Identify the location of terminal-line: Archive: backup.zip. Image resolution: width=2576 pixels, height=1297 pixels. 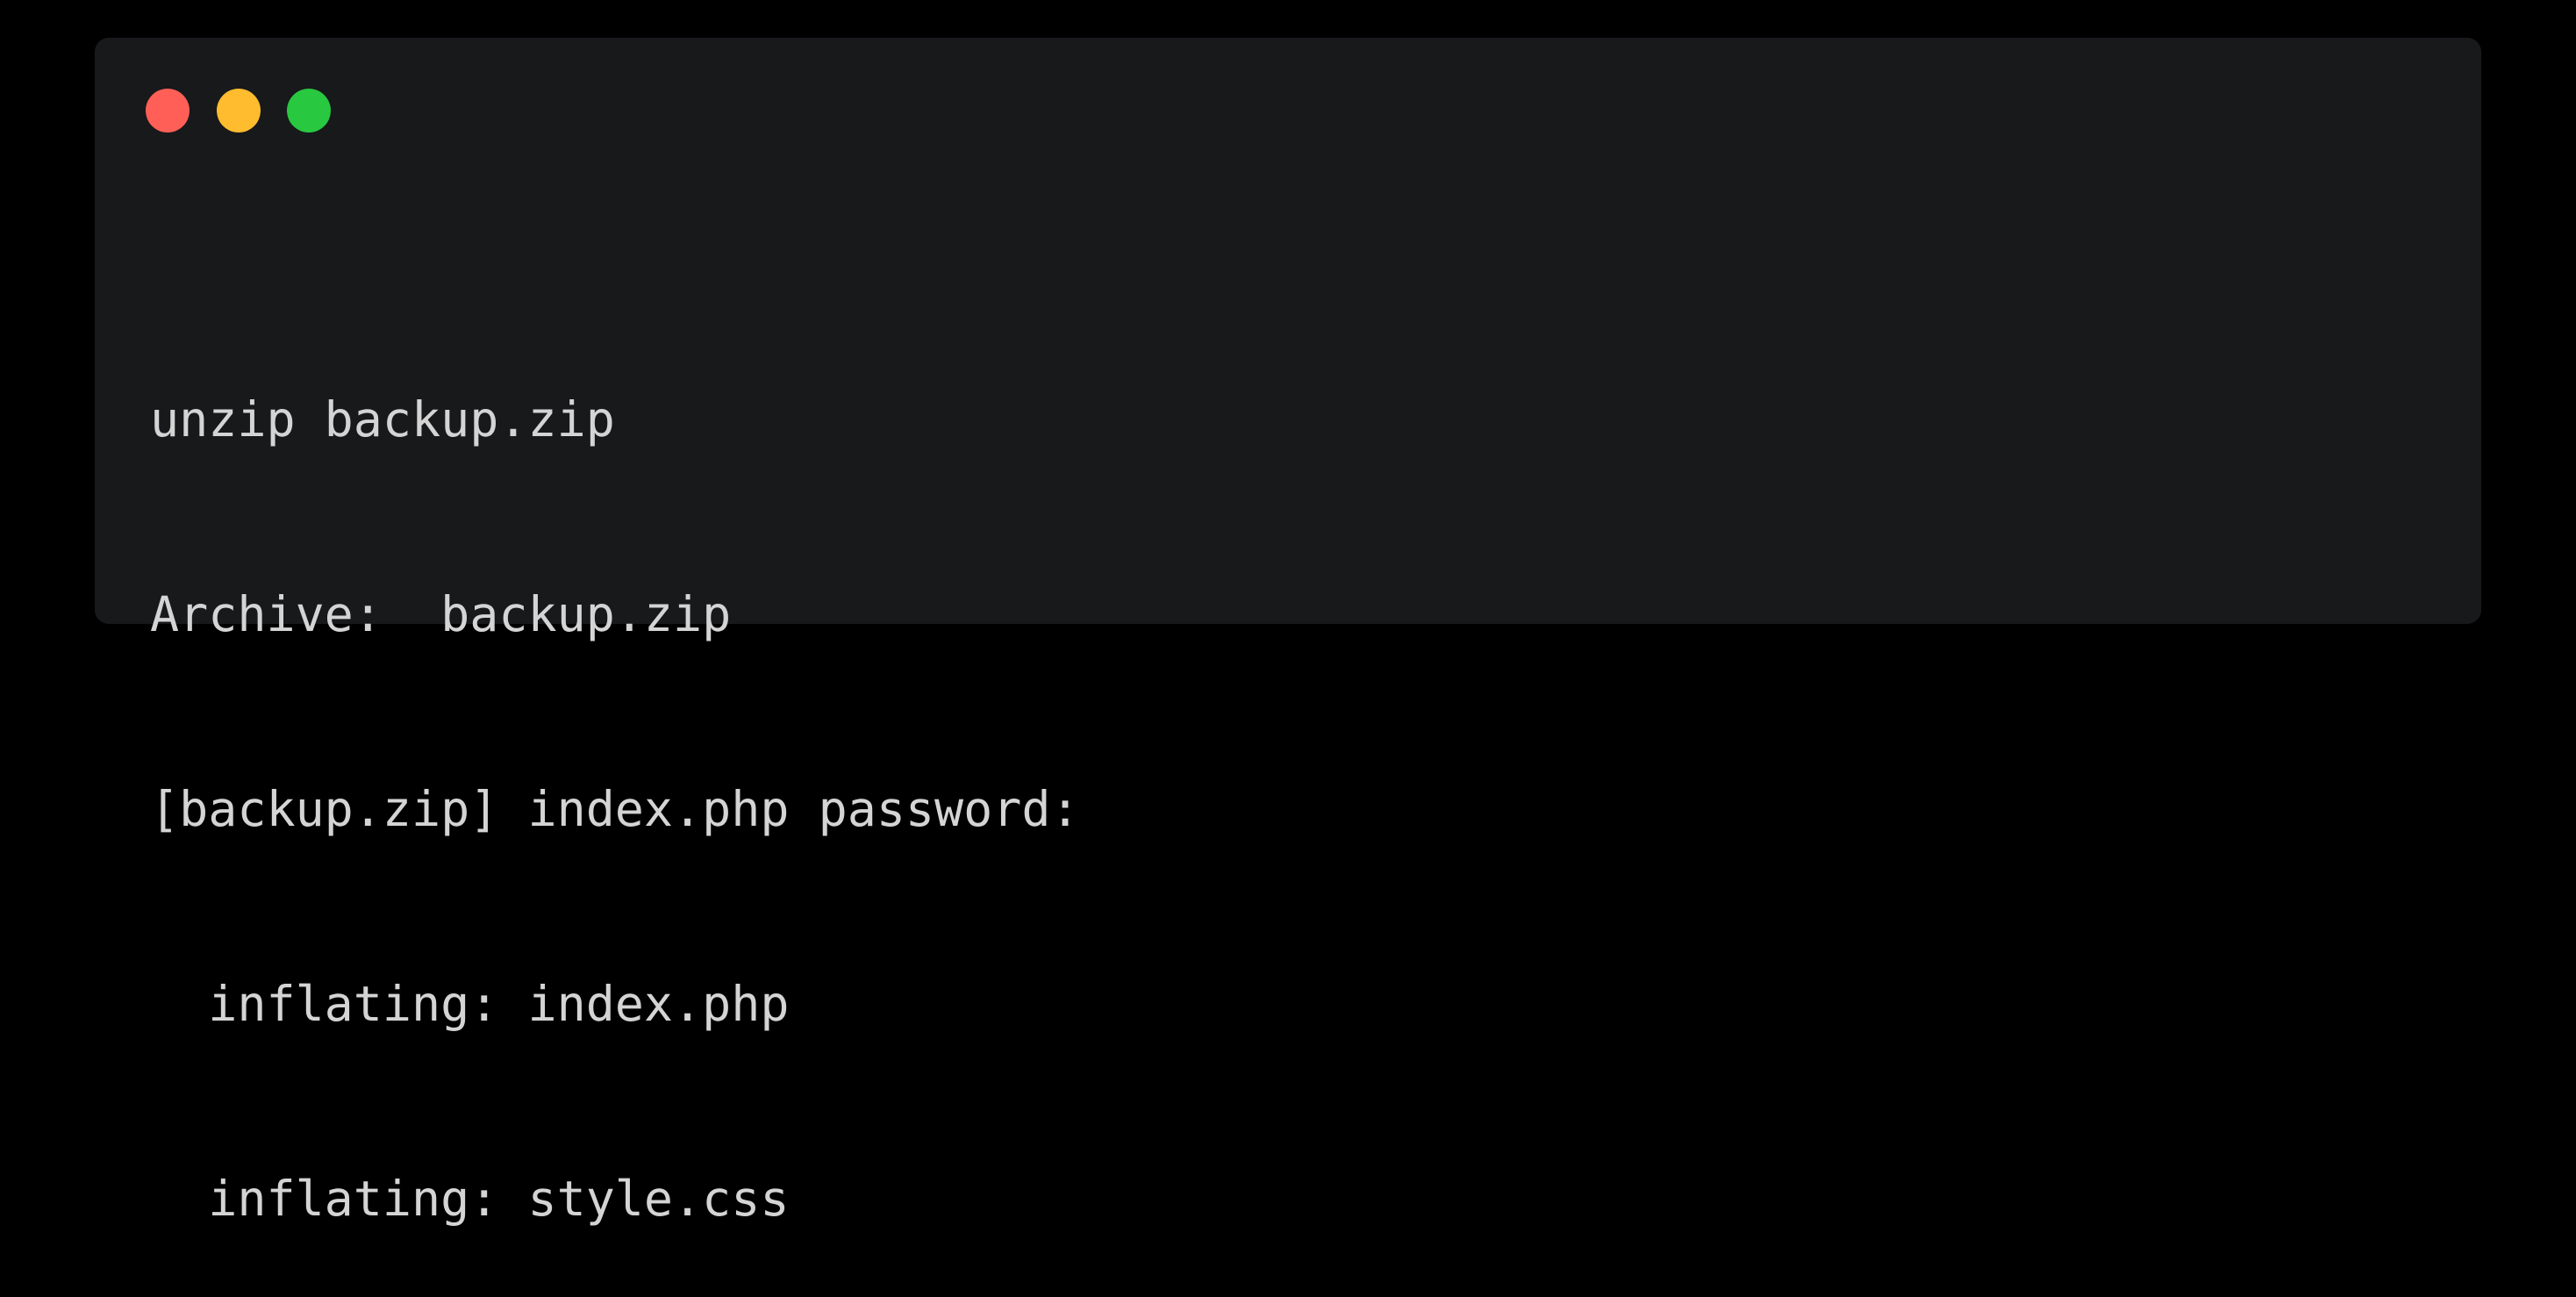
(441, 614).